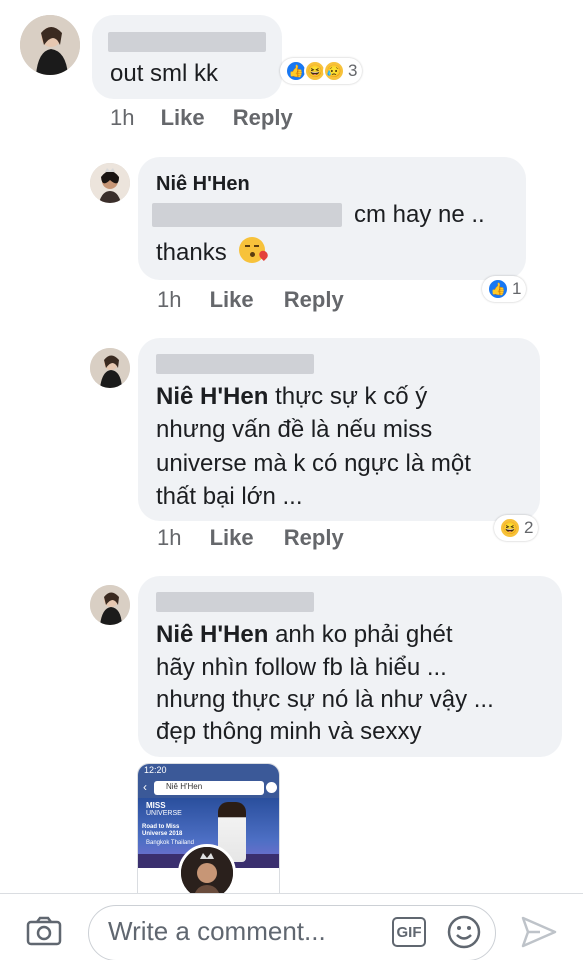  Describe the element at coordinates (294, 429) in the screenshot. I see `comment-text: nhưng vấn đề là nếu miss` at that location.